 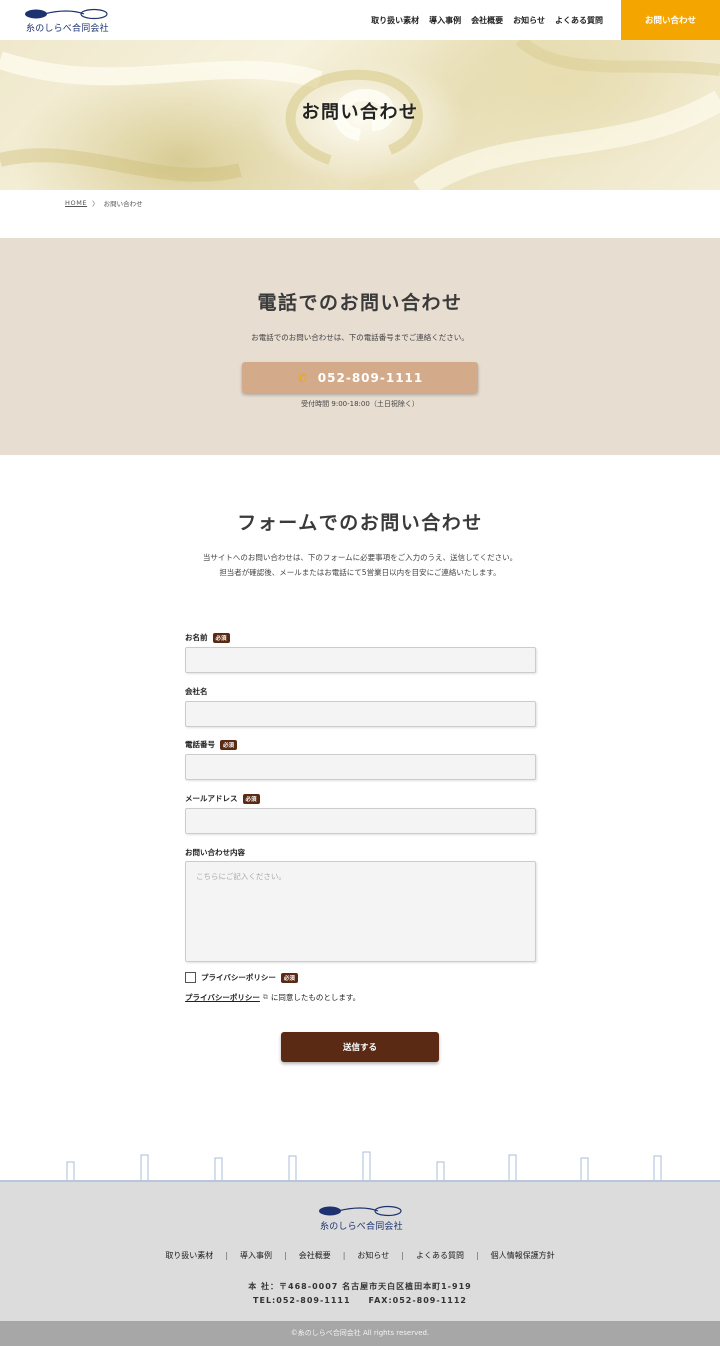 I want to click on message-label-text: お問い合わせ内容, so click(x=215, y=852).